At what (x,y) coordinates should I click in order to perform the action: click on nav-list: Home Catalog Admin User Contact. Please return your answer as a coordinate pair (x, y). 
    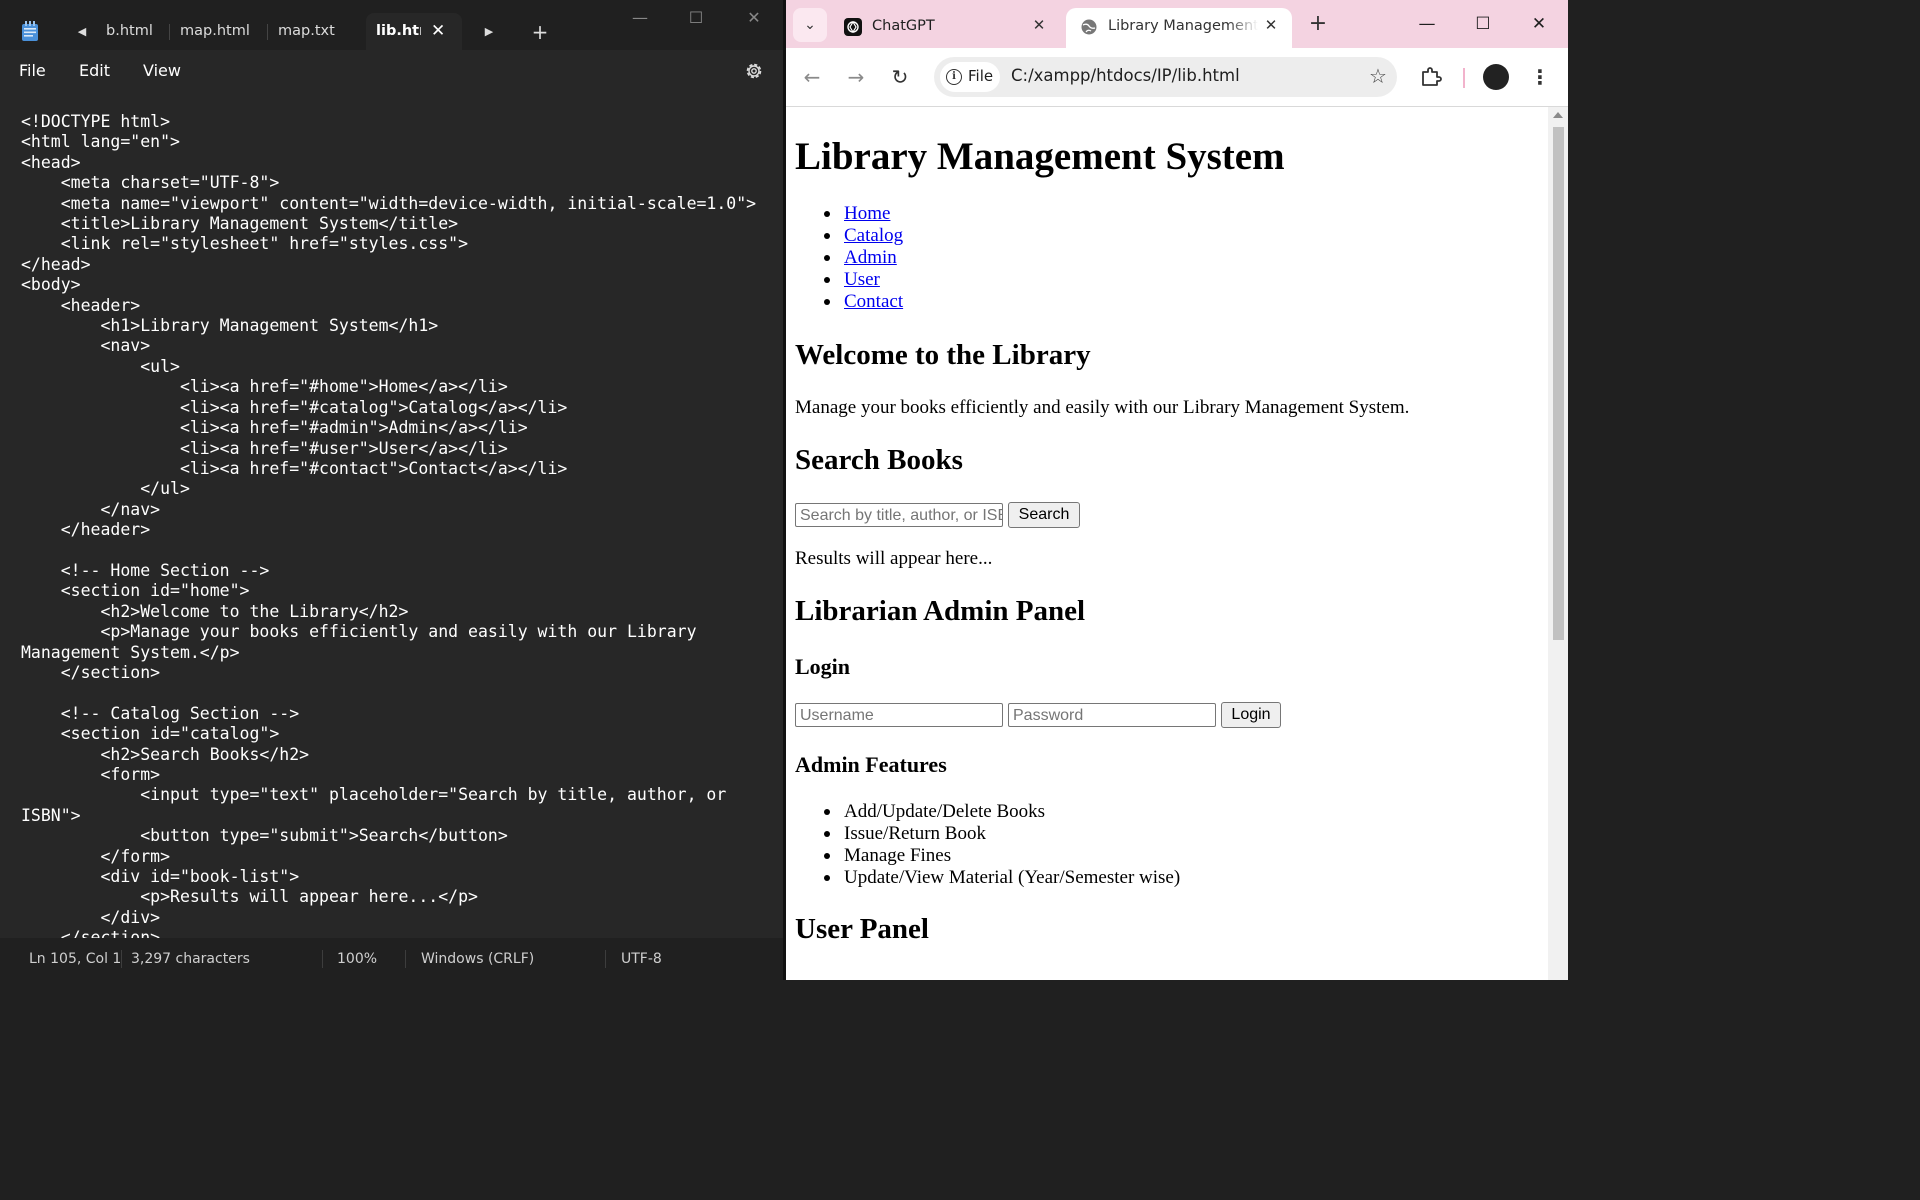
    Looking at the image, I should click on (863, 258).